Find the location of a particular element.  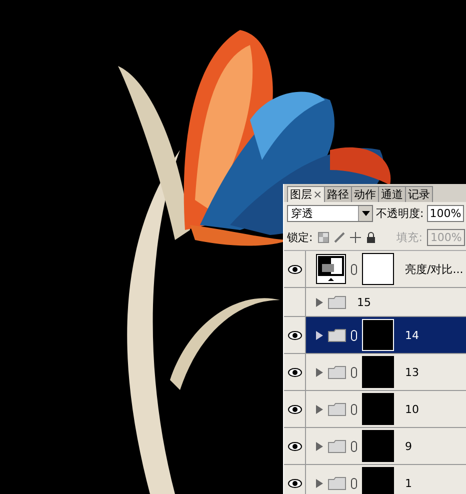

layer-name: 9 is located at coordinates (408, 446).